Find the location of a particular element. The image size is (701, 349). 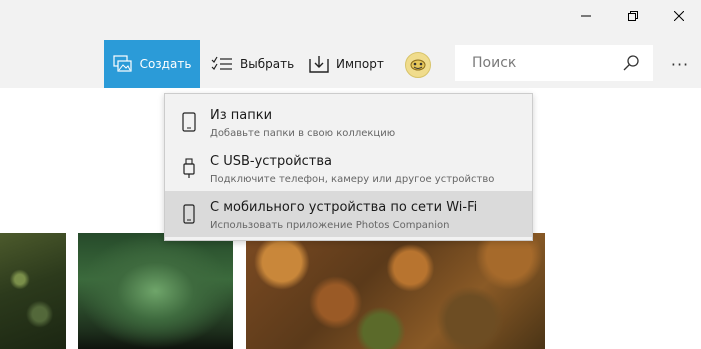

restore-icon is located at coordinates (633, 16).